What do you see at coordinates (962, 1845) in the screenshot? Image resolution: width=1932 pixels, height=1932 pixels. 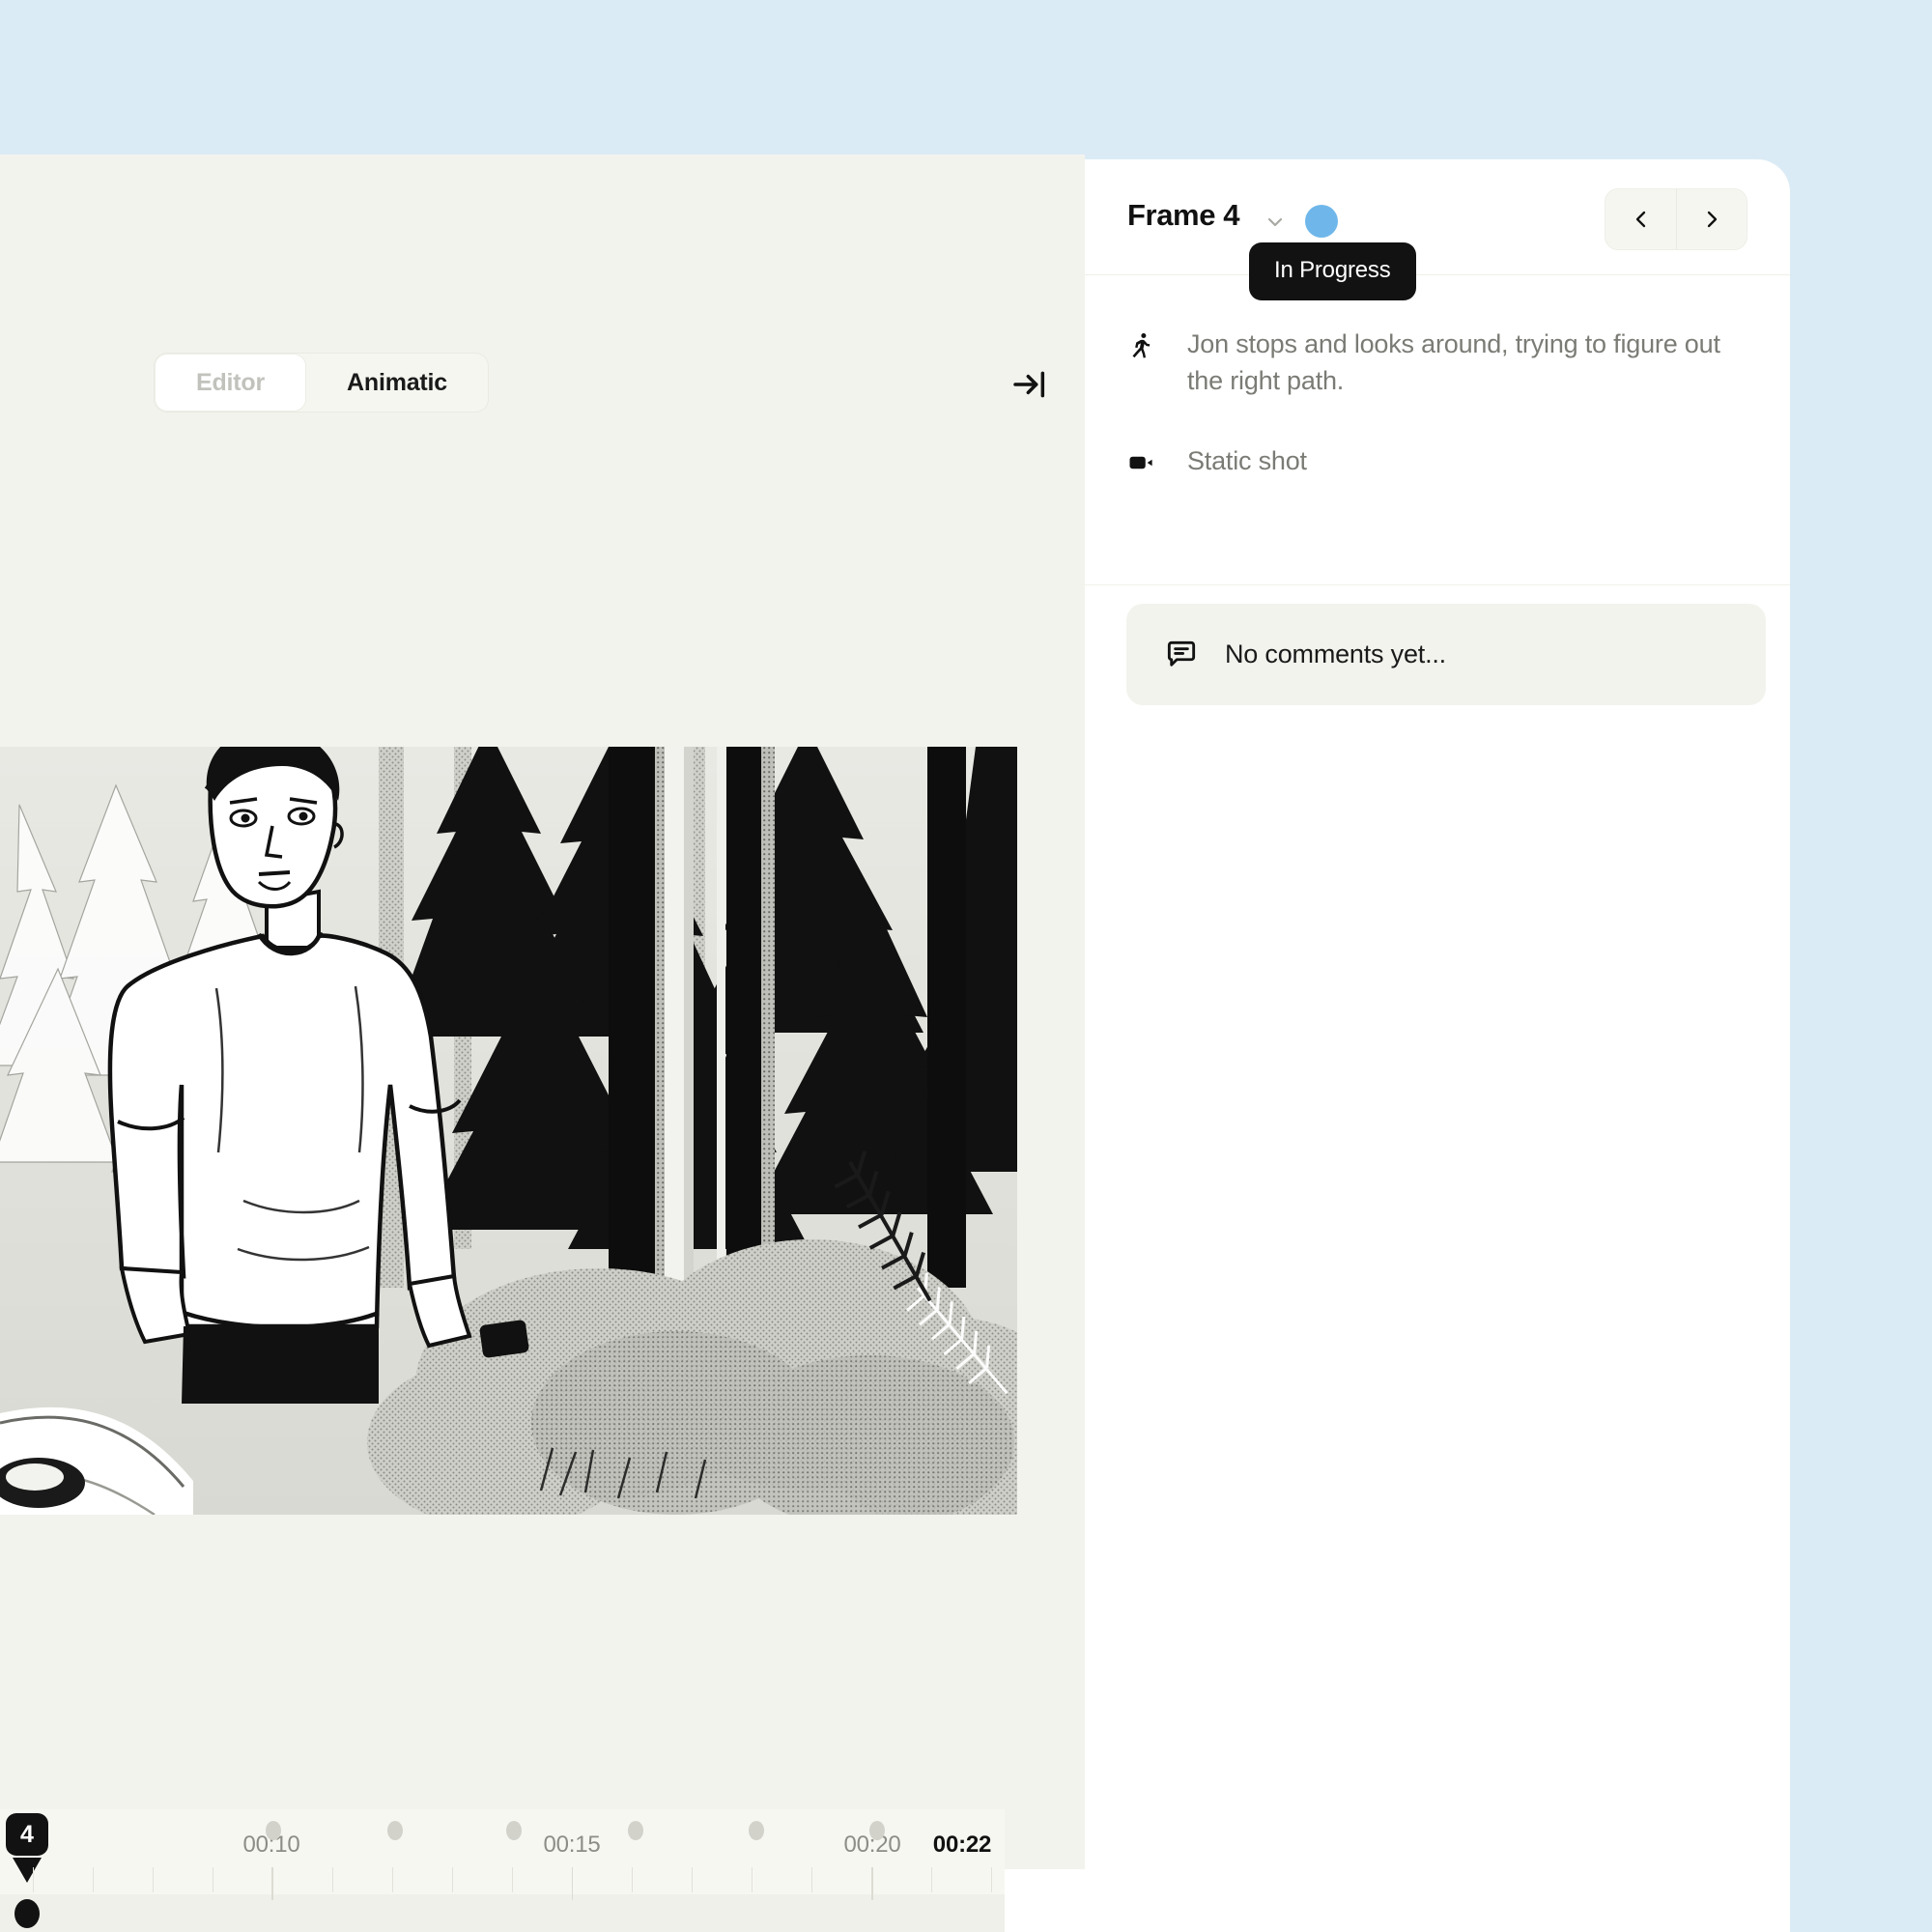 I see `current-time-label: 00:22` at bounding box center [962, 1845].